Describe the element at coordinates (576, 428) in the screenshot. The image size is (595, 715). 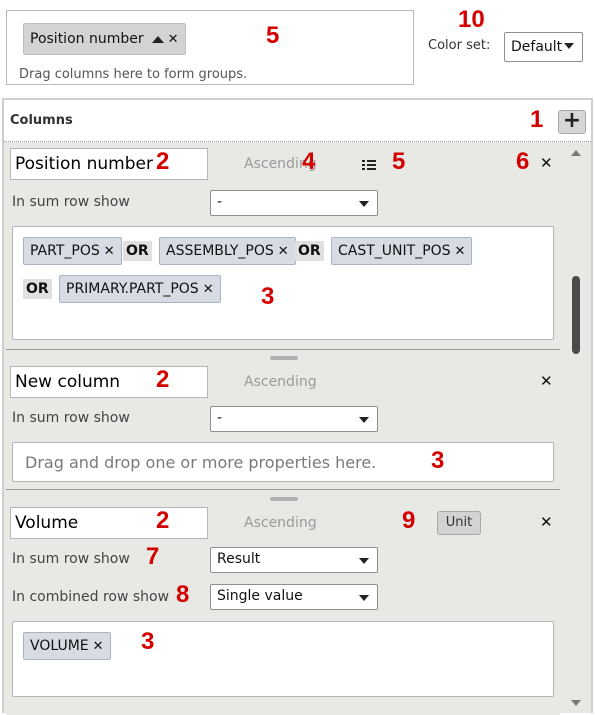
I see `scrollbar` at that location.